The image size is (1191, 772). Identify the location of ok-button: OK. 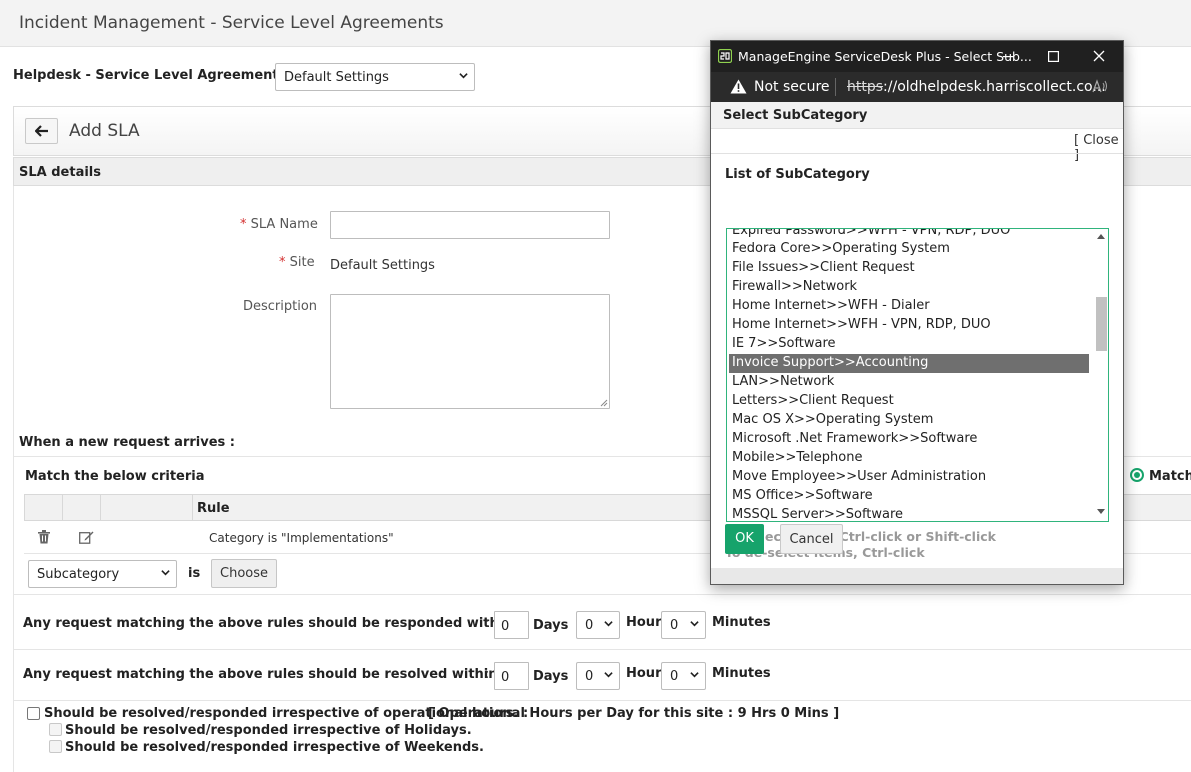
(744, 539).